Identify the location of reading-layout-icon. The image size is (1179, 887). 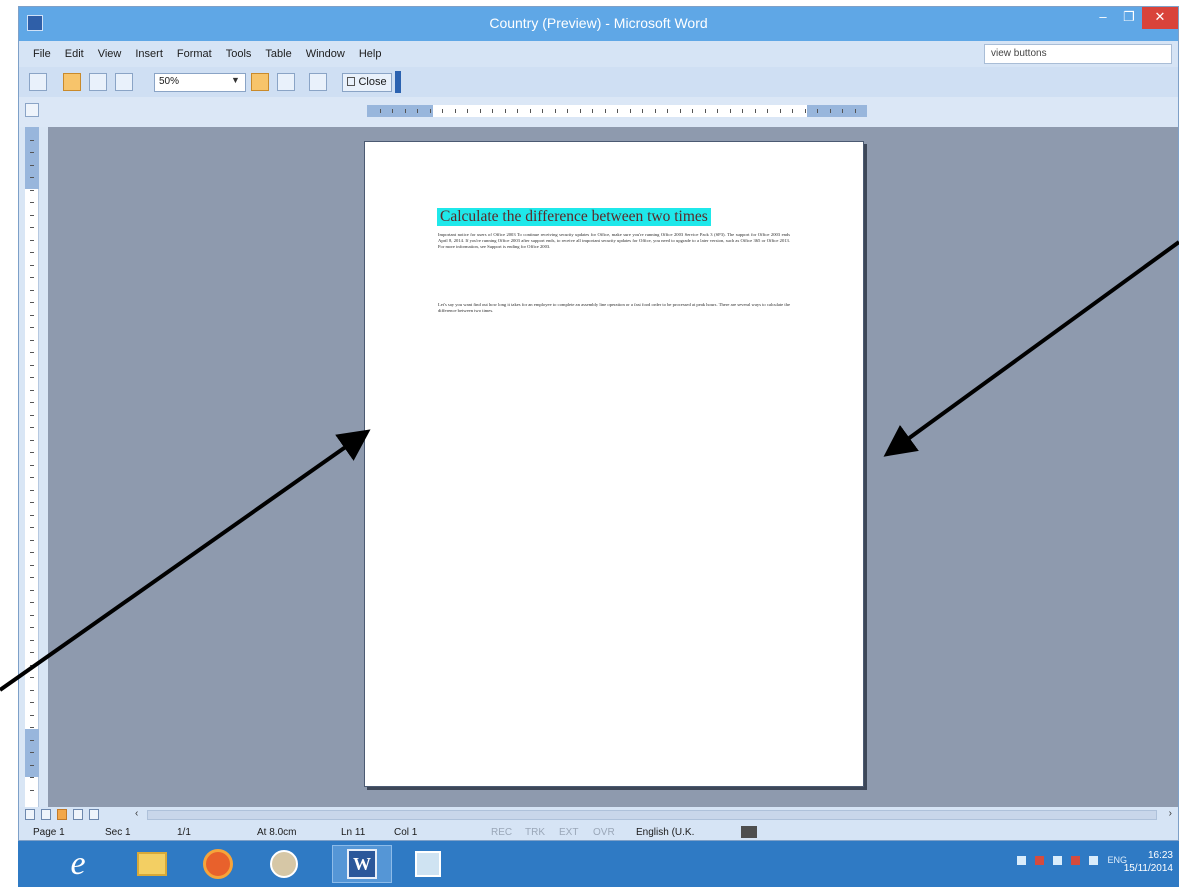
(94, 814).